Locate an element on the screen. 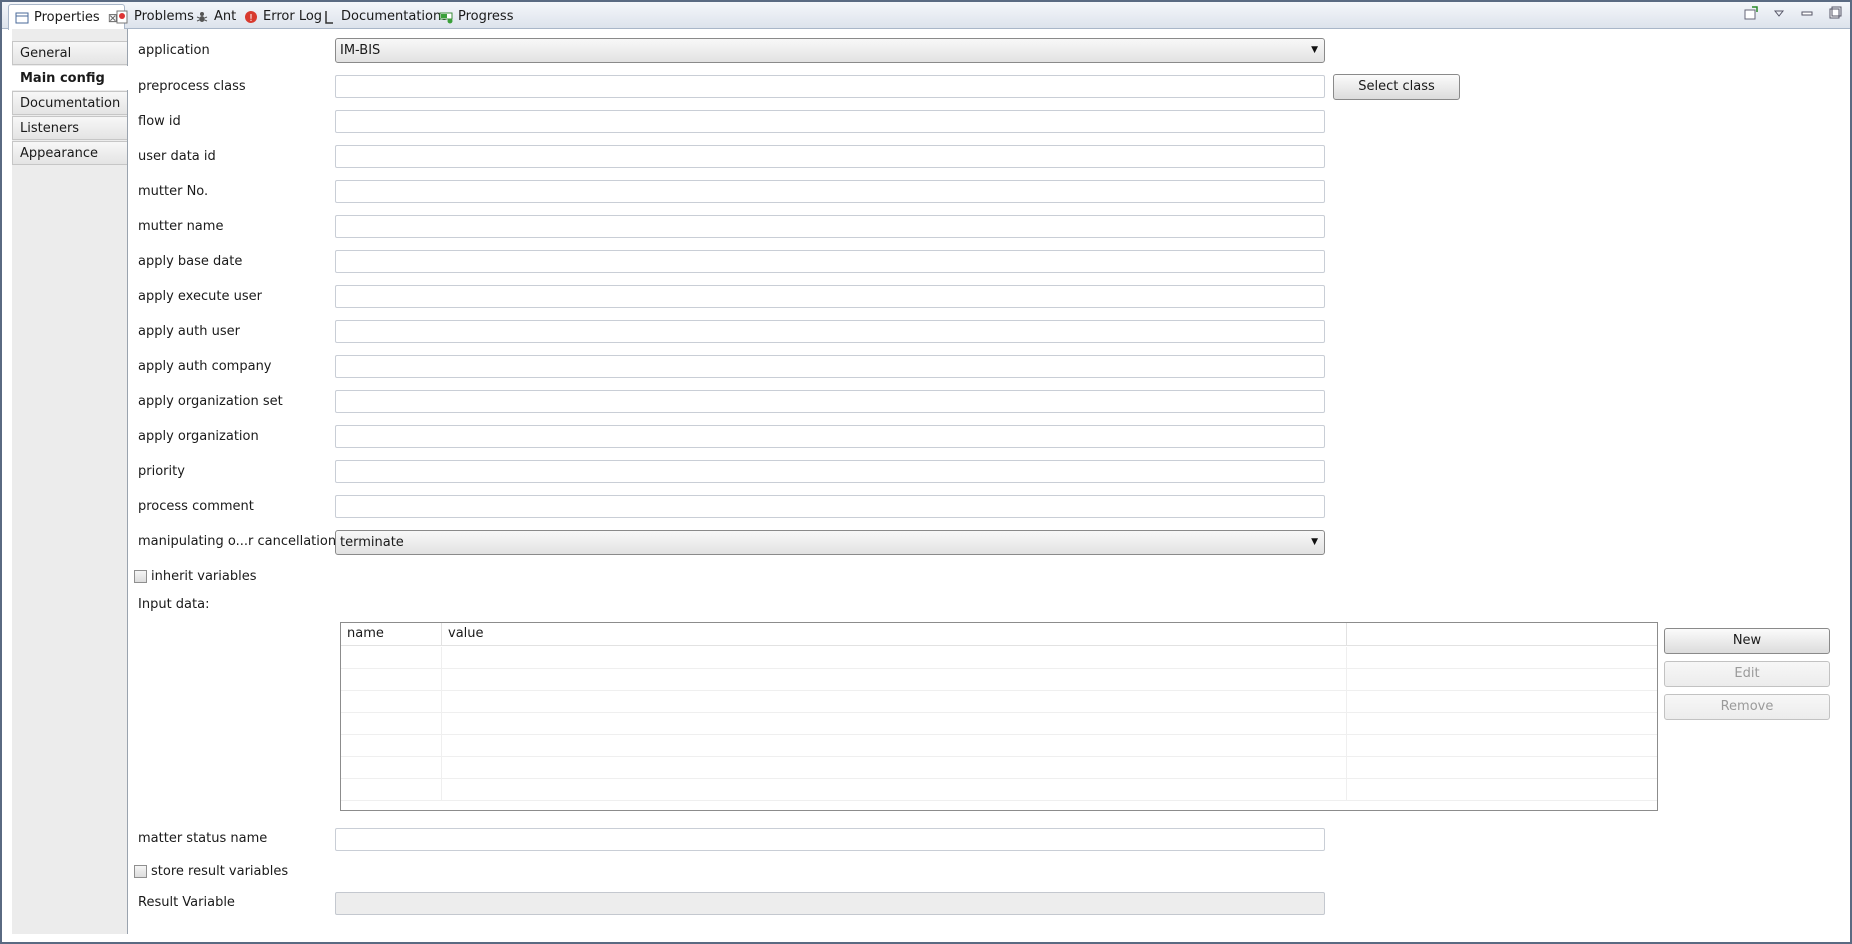 This screenshot has width=1852, height=944. preprocess-class-input is located at coordinates (830, 86).